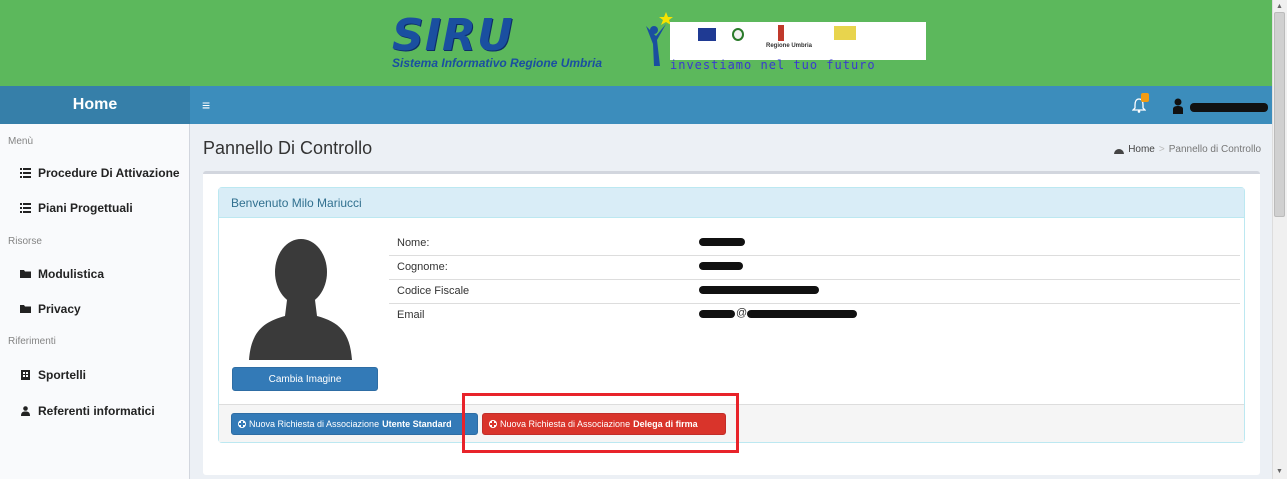 The width and height of the screenshot is (1287, 479). Describe the element at coordinates (242, 424) in the screenshot. I see `plus-circle-icon` at that location.